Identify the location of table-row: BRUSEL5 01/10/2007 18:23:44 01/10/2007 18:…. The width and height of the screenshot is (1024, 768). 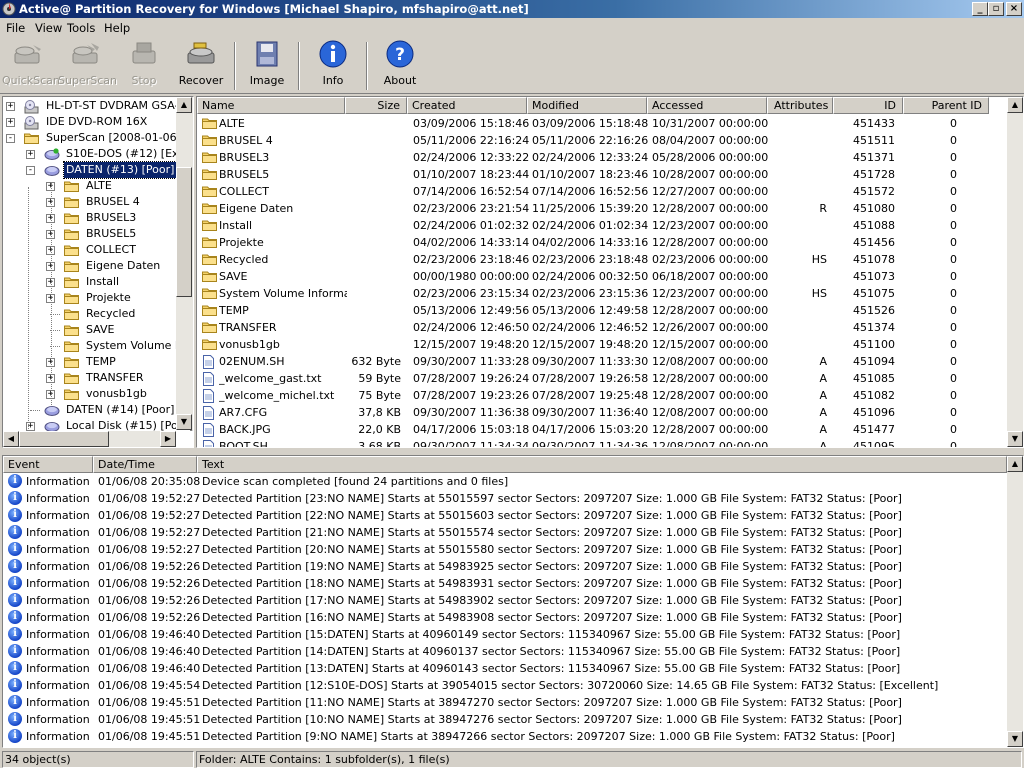
(602, 174).